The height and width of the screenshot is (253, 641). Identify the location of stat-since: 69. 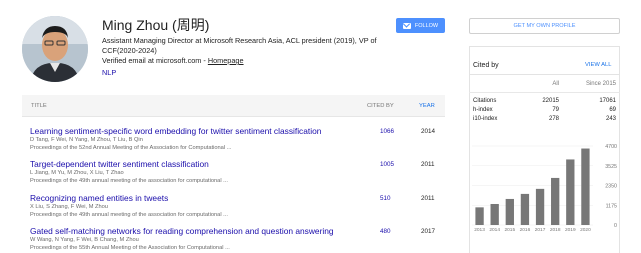
(612, 110).